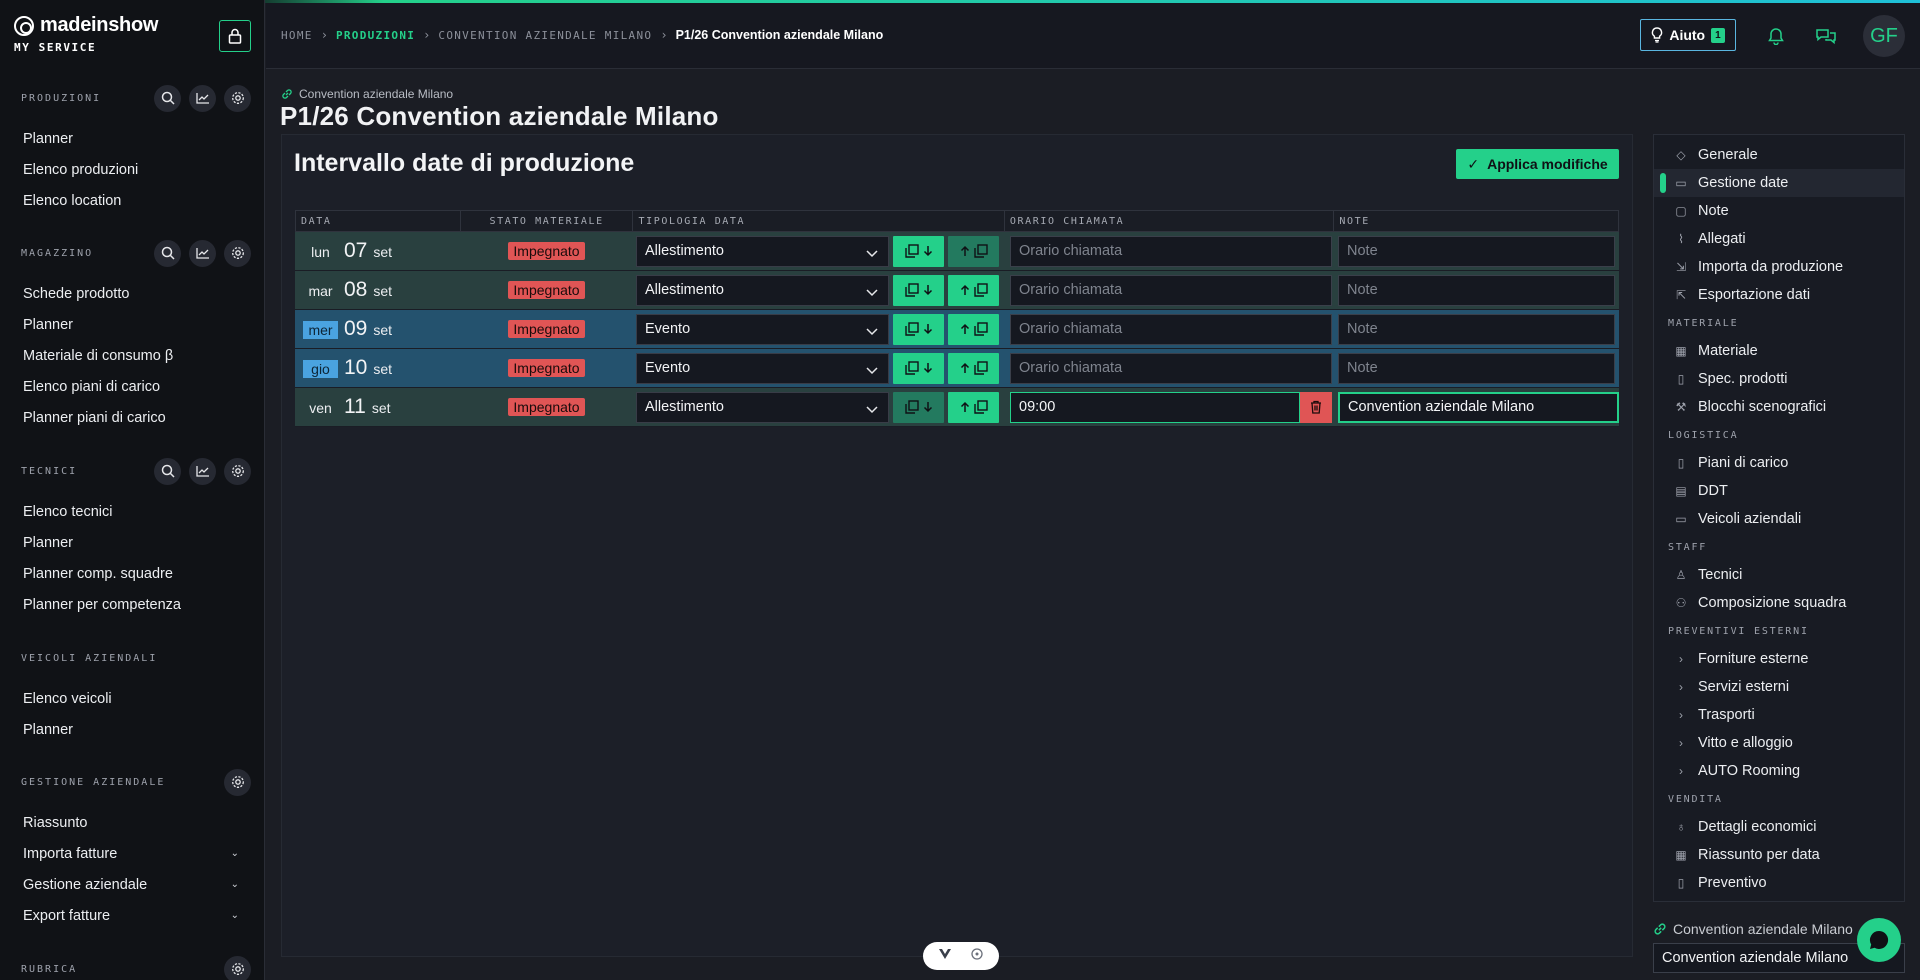  Describe the element at coordinates (977, 956) in the screenshot. I see `target-icon` at that location.